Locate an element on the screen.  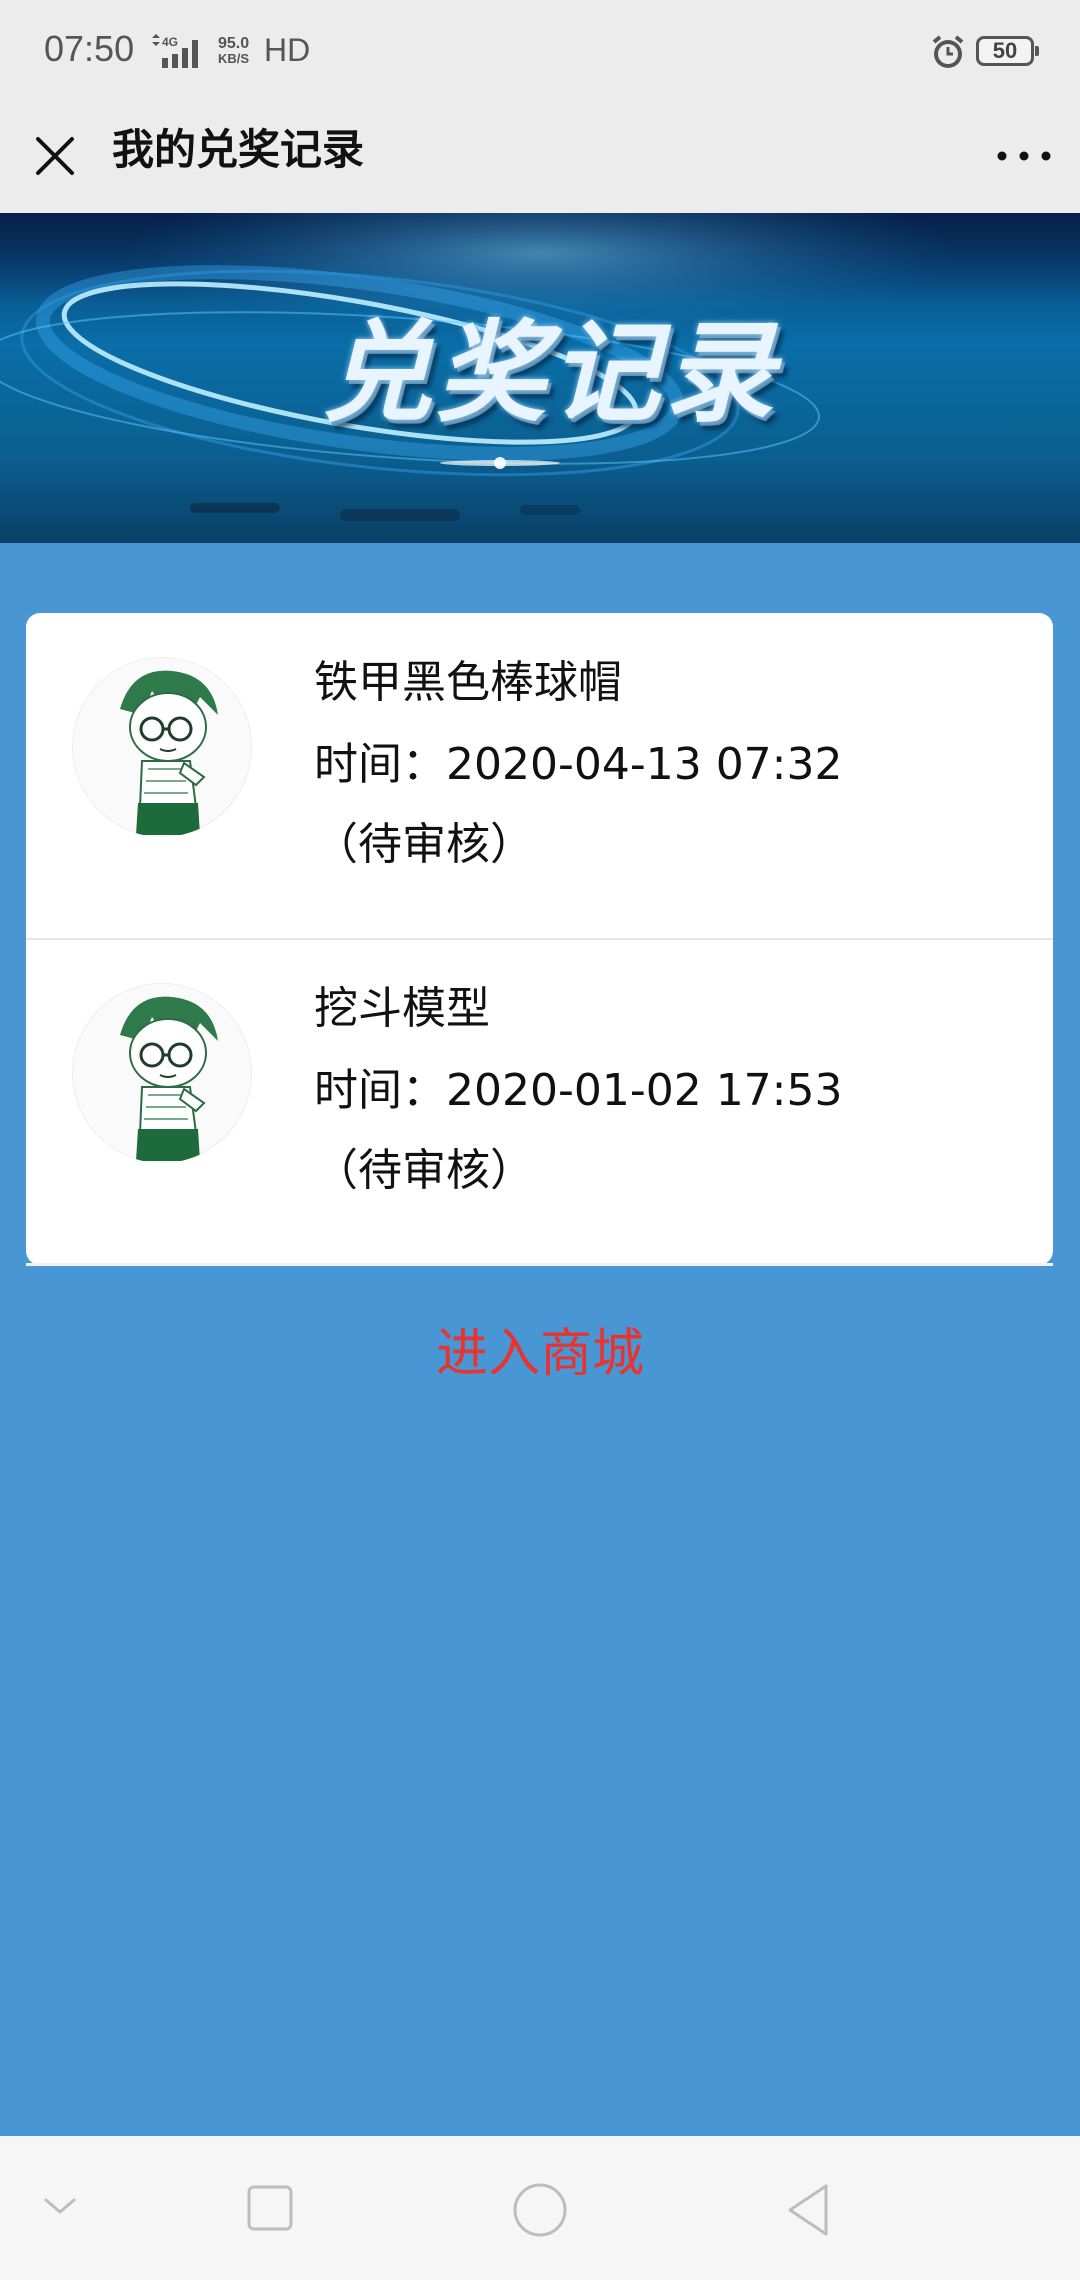
record-time: 时间：2020-01-02 17:53 is located at coordinates (578, 1090).